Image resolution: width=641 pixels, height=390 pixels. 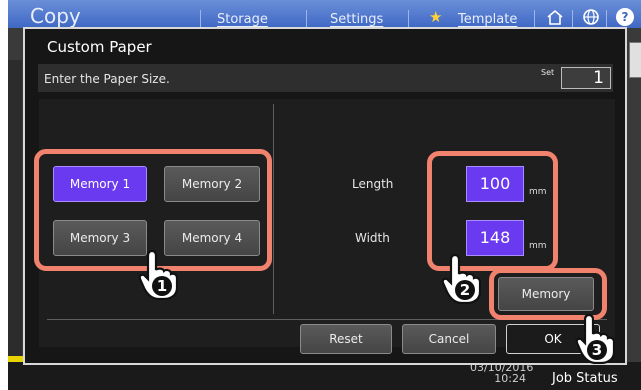 I want to click on instruction-bar: Enter the Paper Size. Set 1, so click(x=325, y=78).